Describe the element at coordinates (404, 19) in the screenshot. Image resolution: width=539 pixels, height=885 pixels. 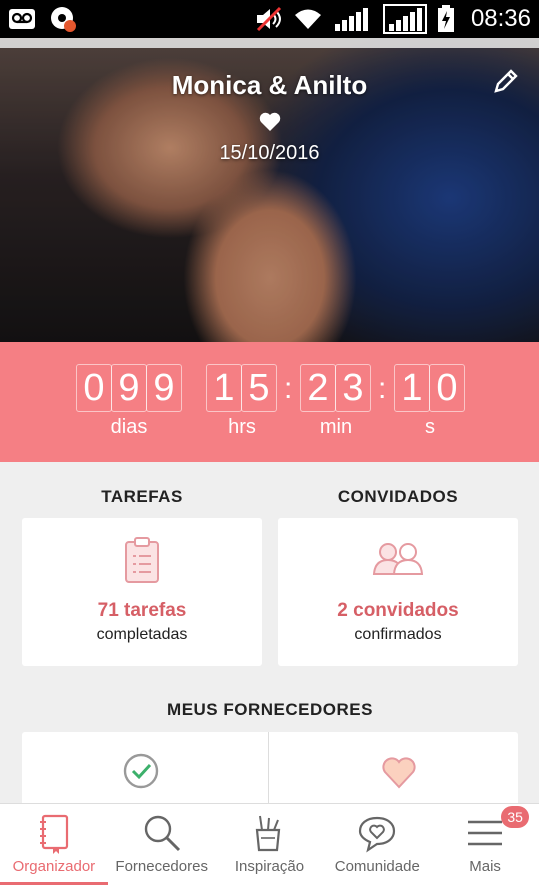
I see `signal-2-icon` at that location.